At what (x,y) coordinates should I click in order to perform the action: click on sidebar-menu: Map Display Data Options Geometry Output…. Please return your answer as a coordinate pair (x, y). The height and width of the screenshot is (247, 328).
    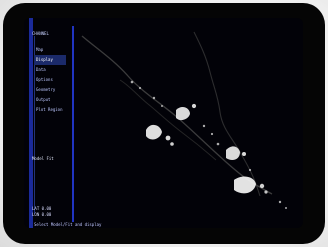
    Looking at the image, I should click on (50, 80).